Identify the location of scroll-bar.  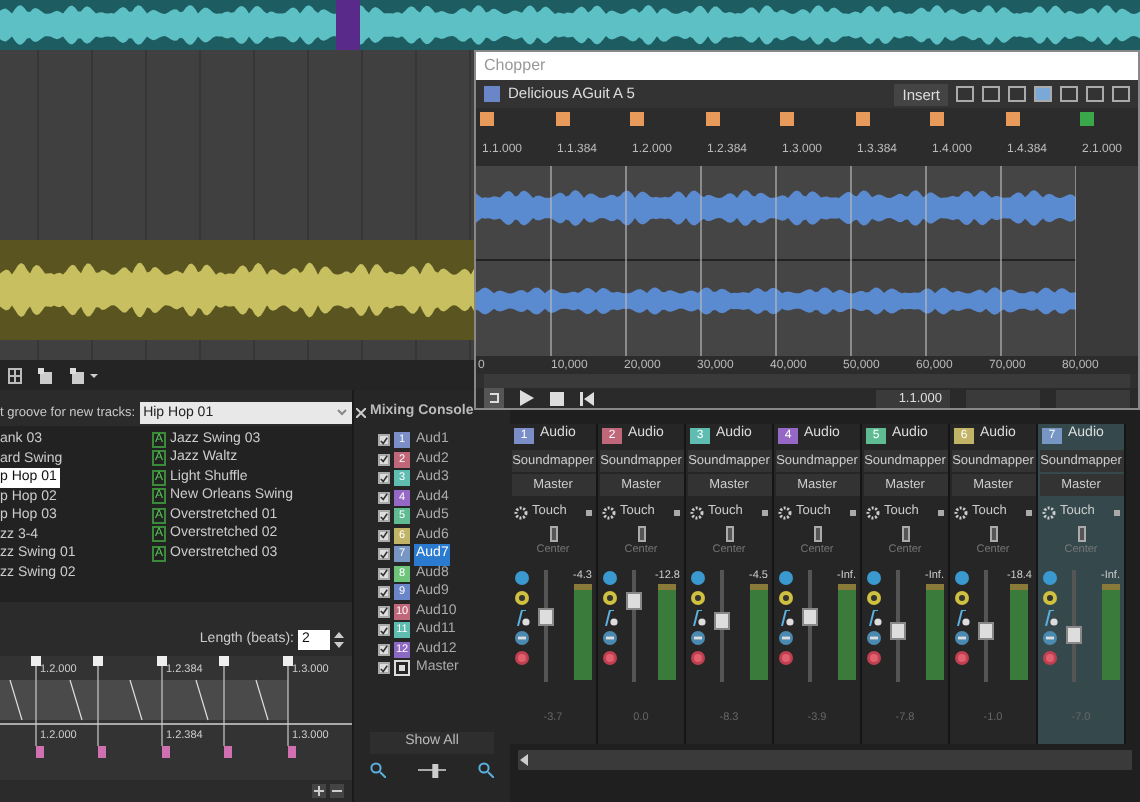
(807, 381).